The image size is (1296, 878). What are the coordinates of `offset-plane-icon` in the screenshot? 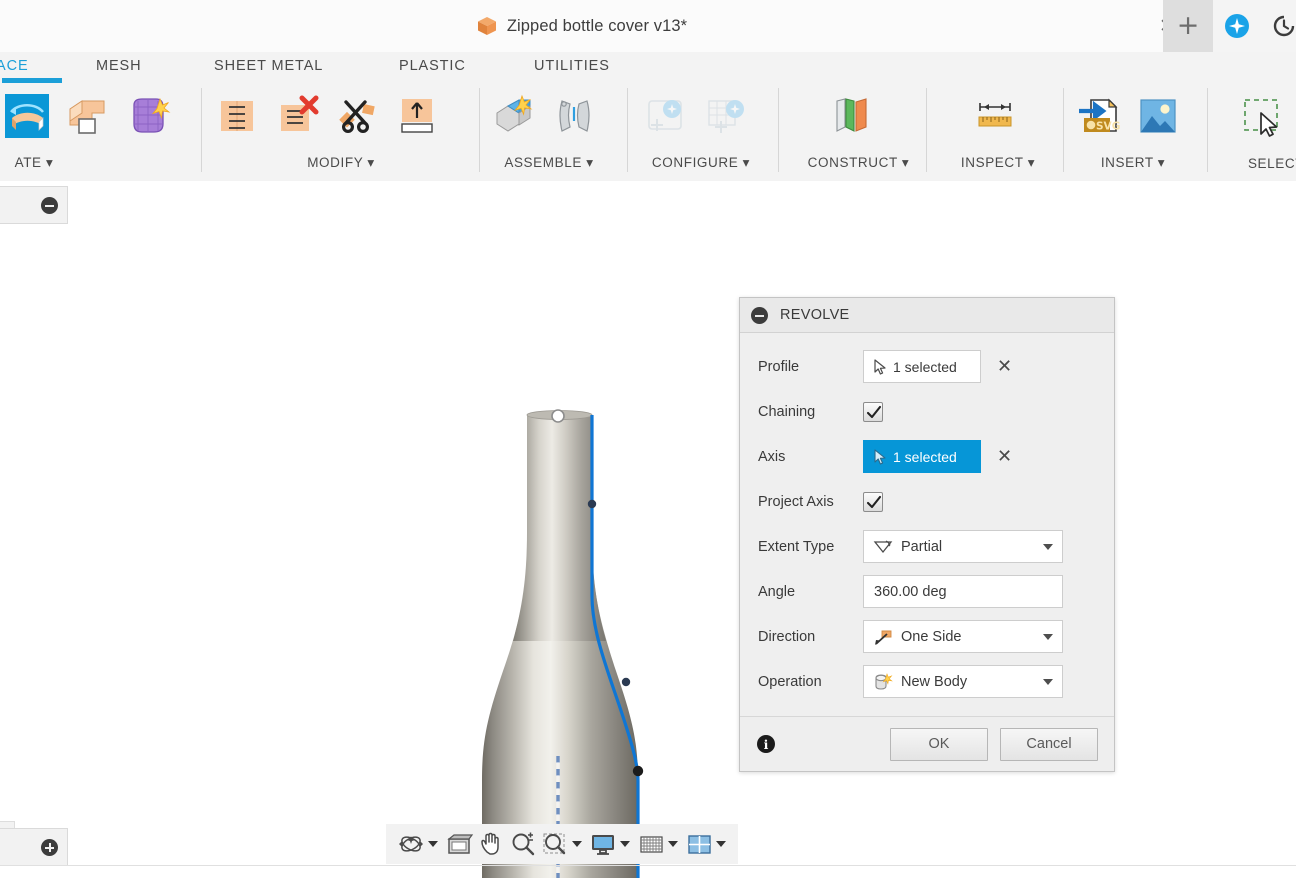 It's located at (851, 116).